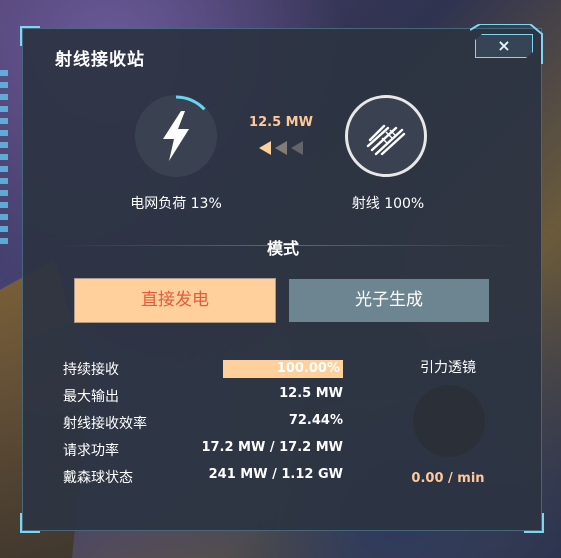 The height and width of the screenshot is (558, 561). I want to click on grid-load-gauge, so click(176, 136).